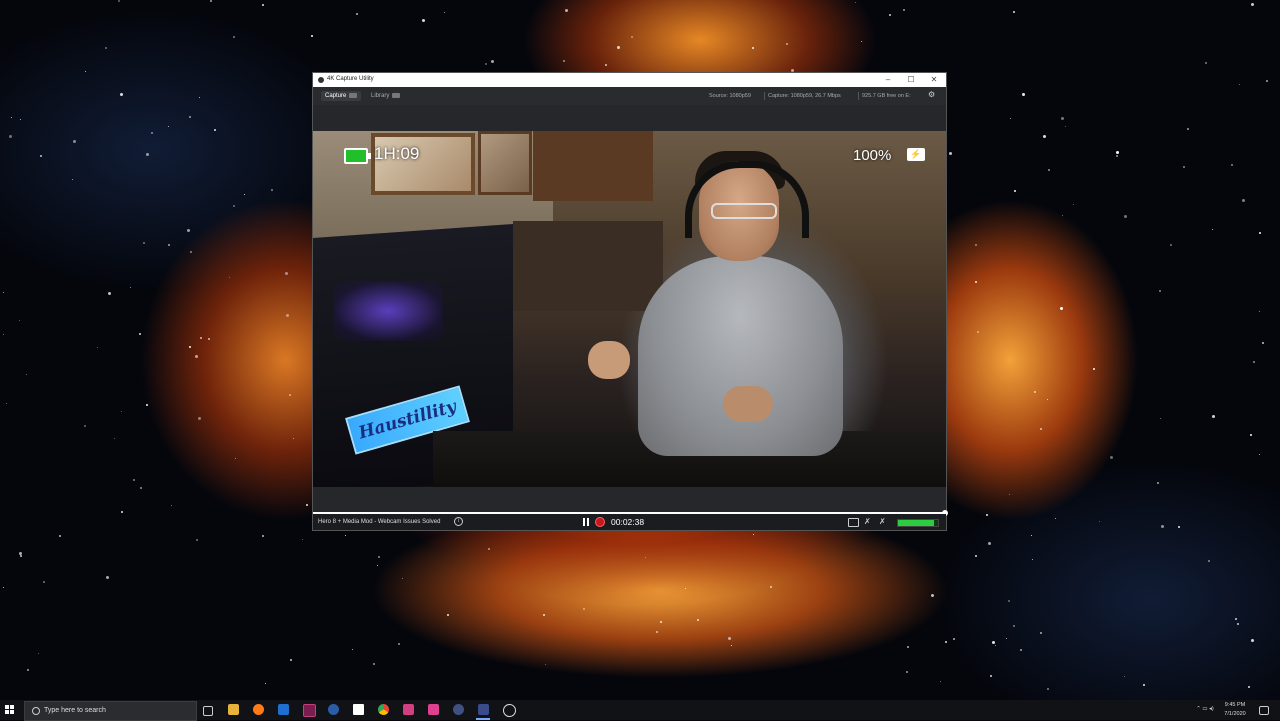  What do you see at coordinates (858, 96) in the screenshot?
I see `divider` at bounding box center [858, 96].